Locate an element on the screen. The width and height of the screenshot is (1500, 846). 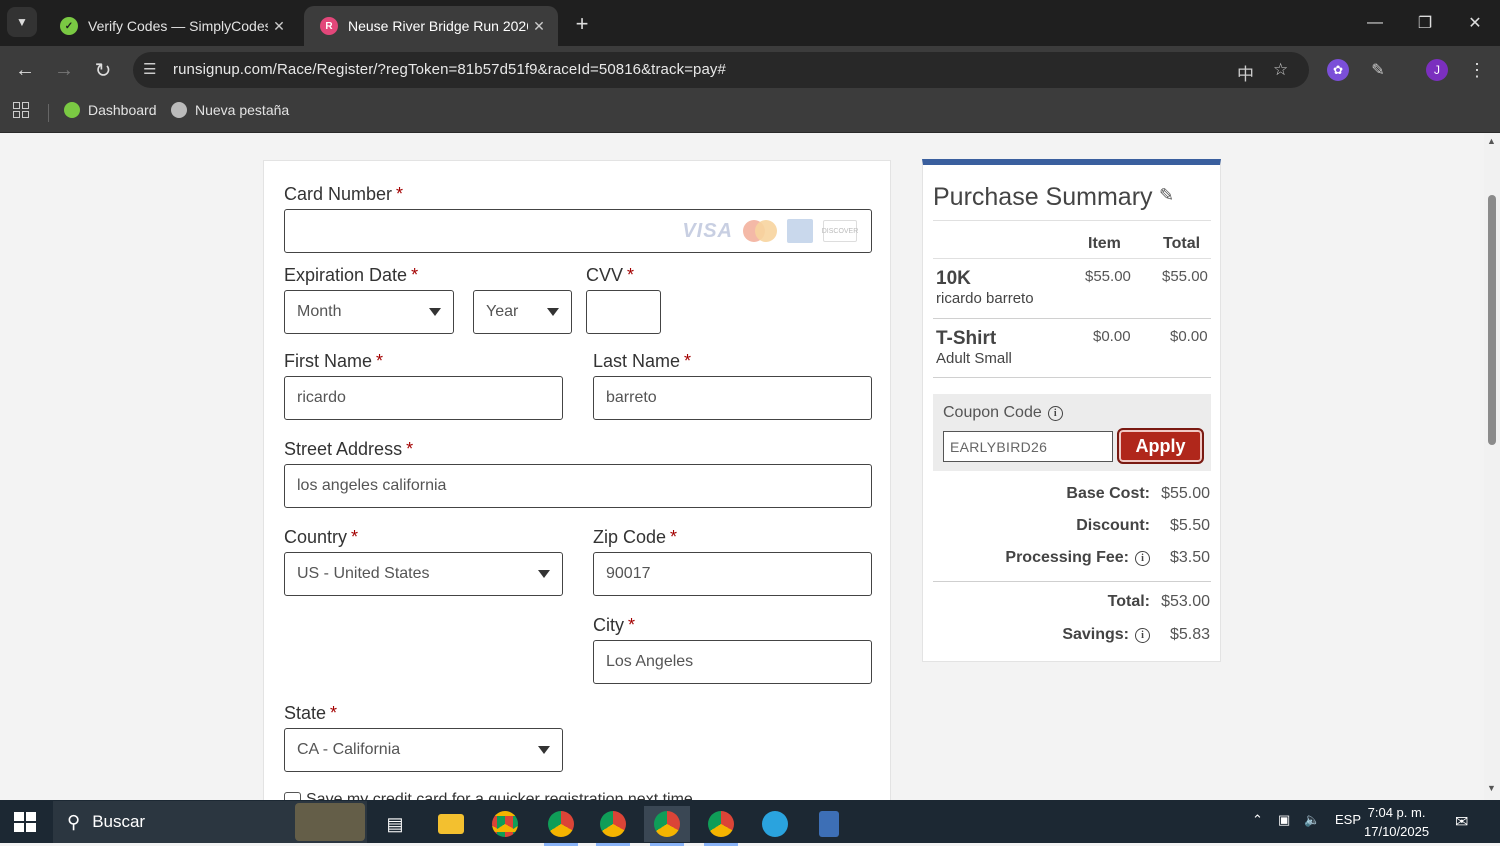
translate-icon: 中 is located at coordinates (1245, 72).